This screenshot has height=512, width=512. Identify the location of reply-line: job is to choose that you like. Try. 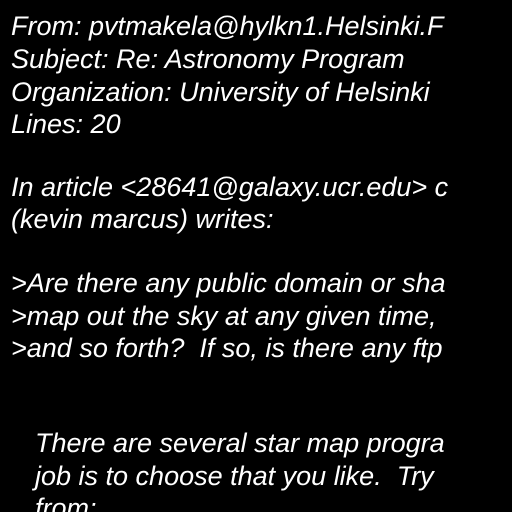
(234, 476).